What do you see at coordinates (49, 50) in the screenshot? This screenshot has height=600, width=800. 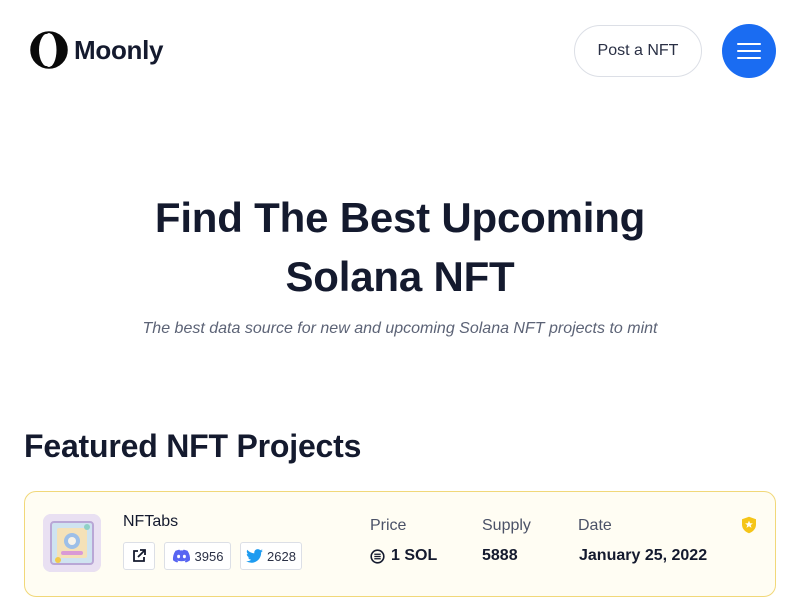 I see `moon-logo-icon` at bounding box center [49, 50].